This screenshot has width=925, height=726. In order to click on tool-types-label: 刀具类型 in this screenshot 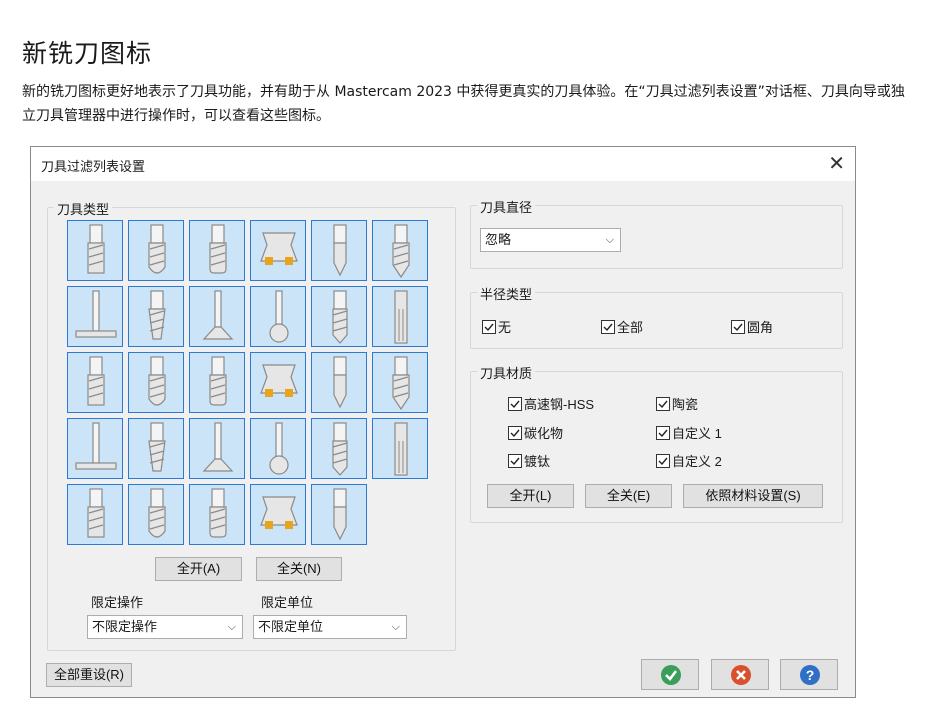, I will do `click(83, 208)`.